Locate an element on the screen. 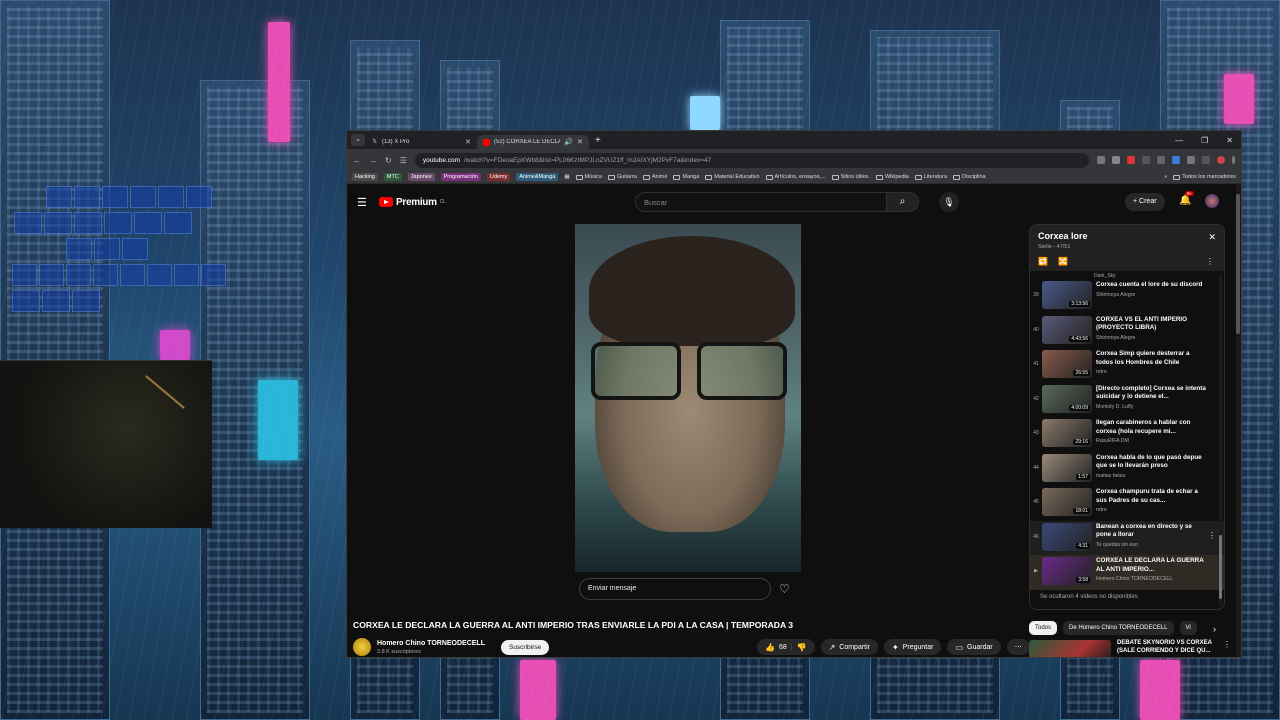  speaker-icon: 🔊 is located at coordinates (568, 142).